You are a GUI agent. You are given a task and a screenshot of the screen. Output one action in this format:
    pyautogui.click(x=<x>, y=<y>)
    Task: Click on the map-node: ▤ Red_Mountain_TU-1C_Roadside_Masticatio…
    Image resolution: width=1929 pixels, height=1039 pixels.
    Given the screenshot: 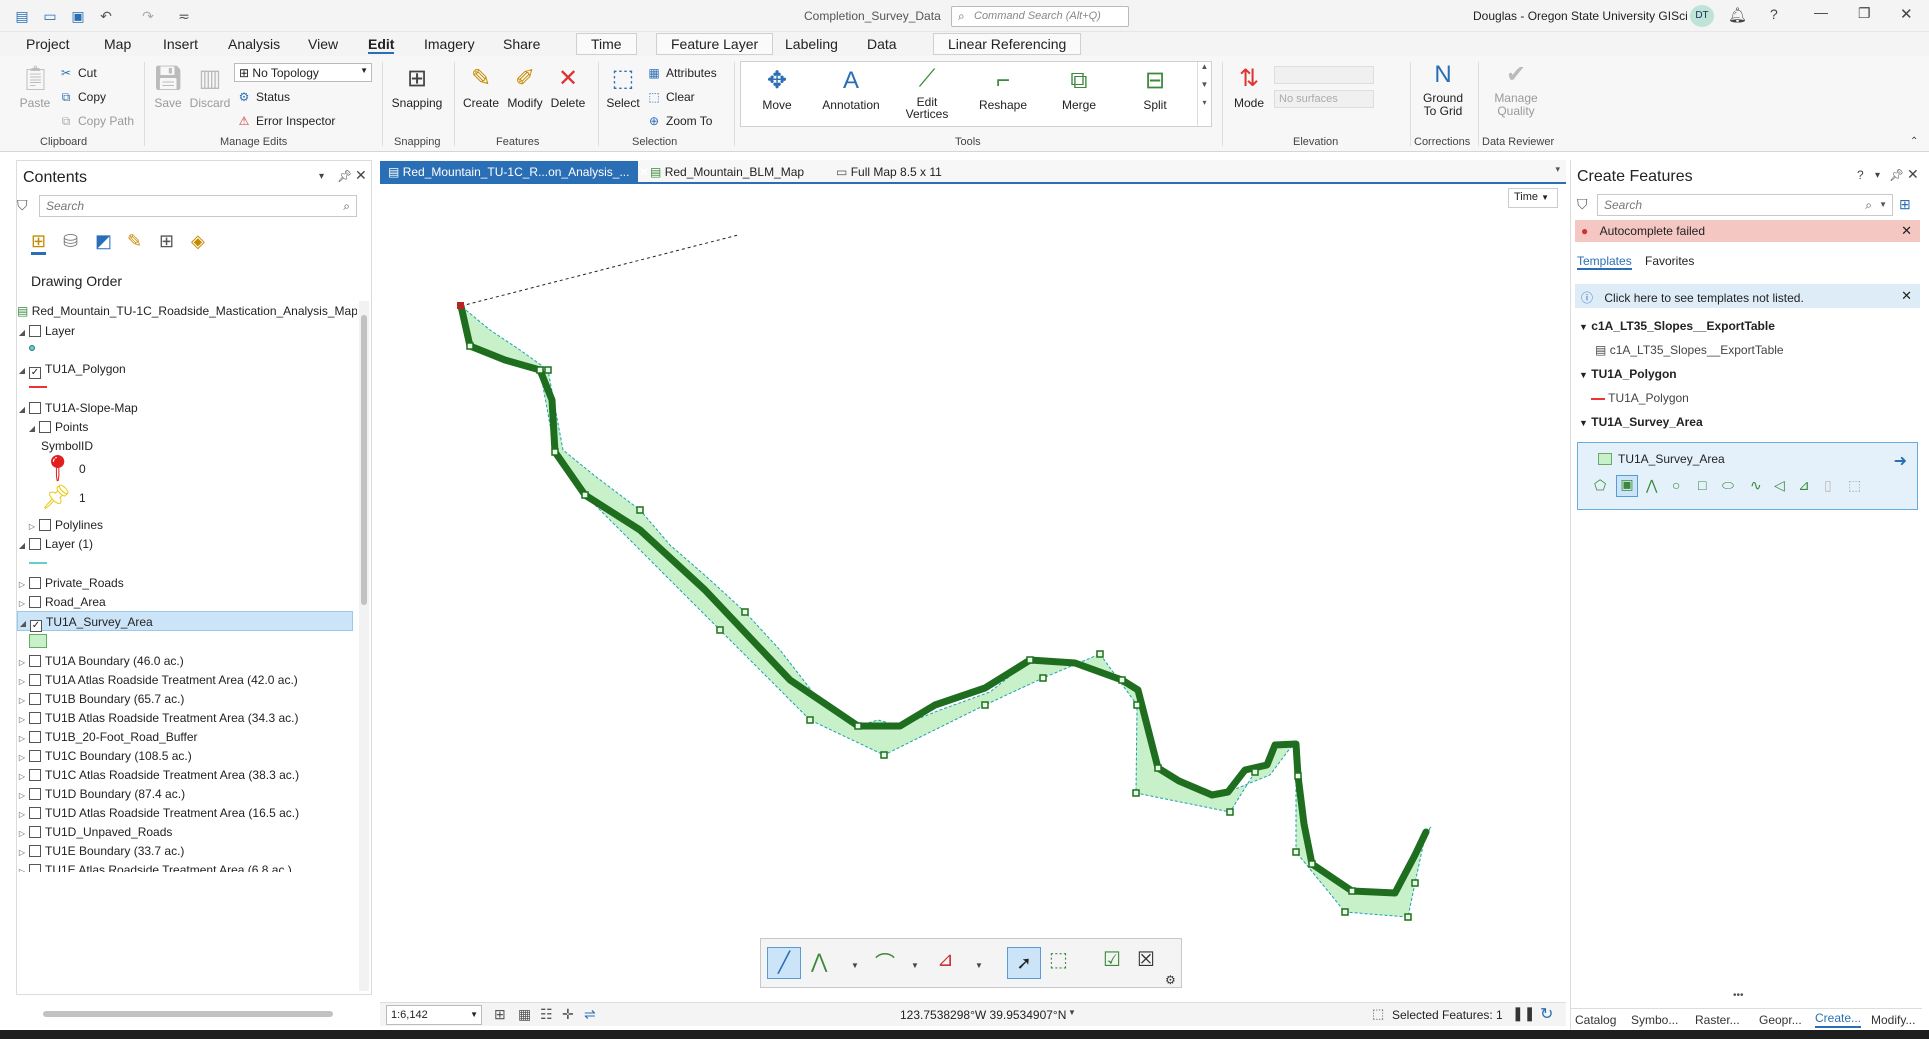 What is the action you would take?
    pyautogui.click(x=187, y=311)
    